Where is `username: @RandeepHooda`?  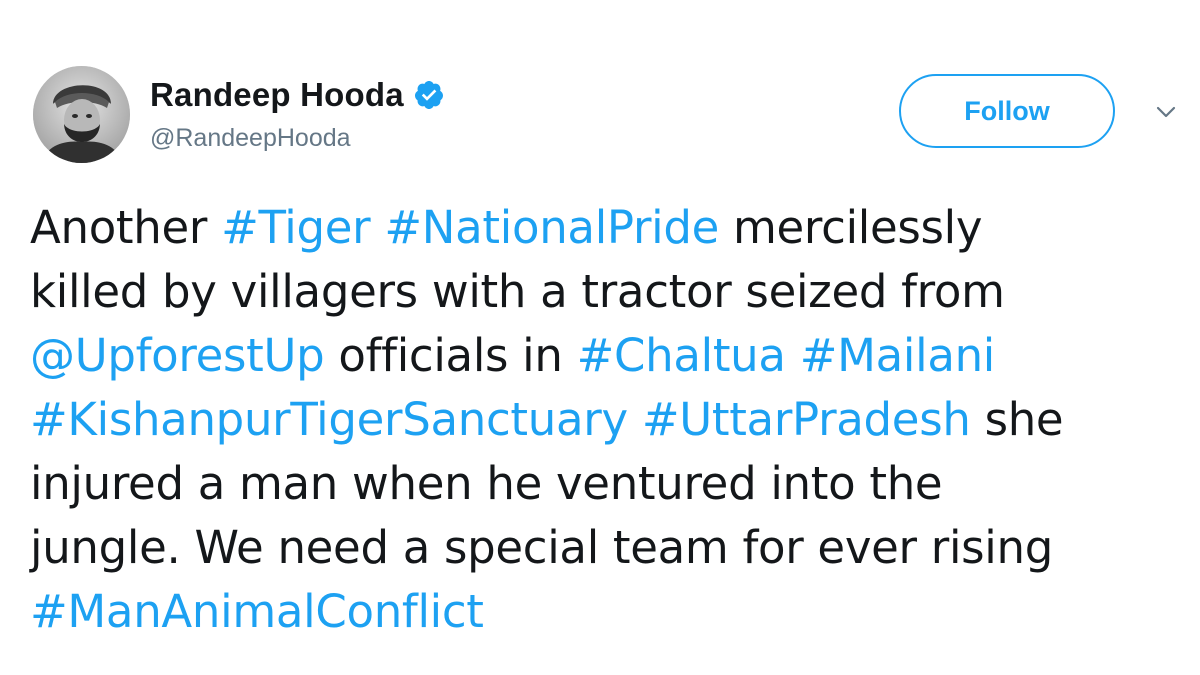 username: @RandeepHooda is located at coordinates (297, 138).